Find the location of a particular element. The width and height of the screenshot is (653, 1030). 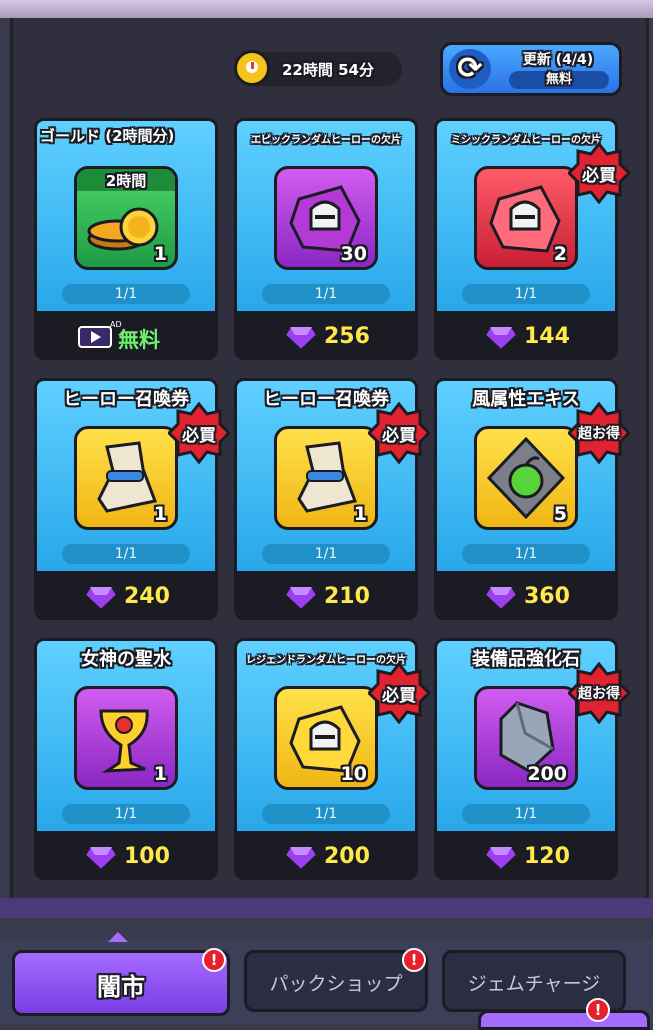

refresh-label: 更新 (4/4) is located at coordinates (558, 60).